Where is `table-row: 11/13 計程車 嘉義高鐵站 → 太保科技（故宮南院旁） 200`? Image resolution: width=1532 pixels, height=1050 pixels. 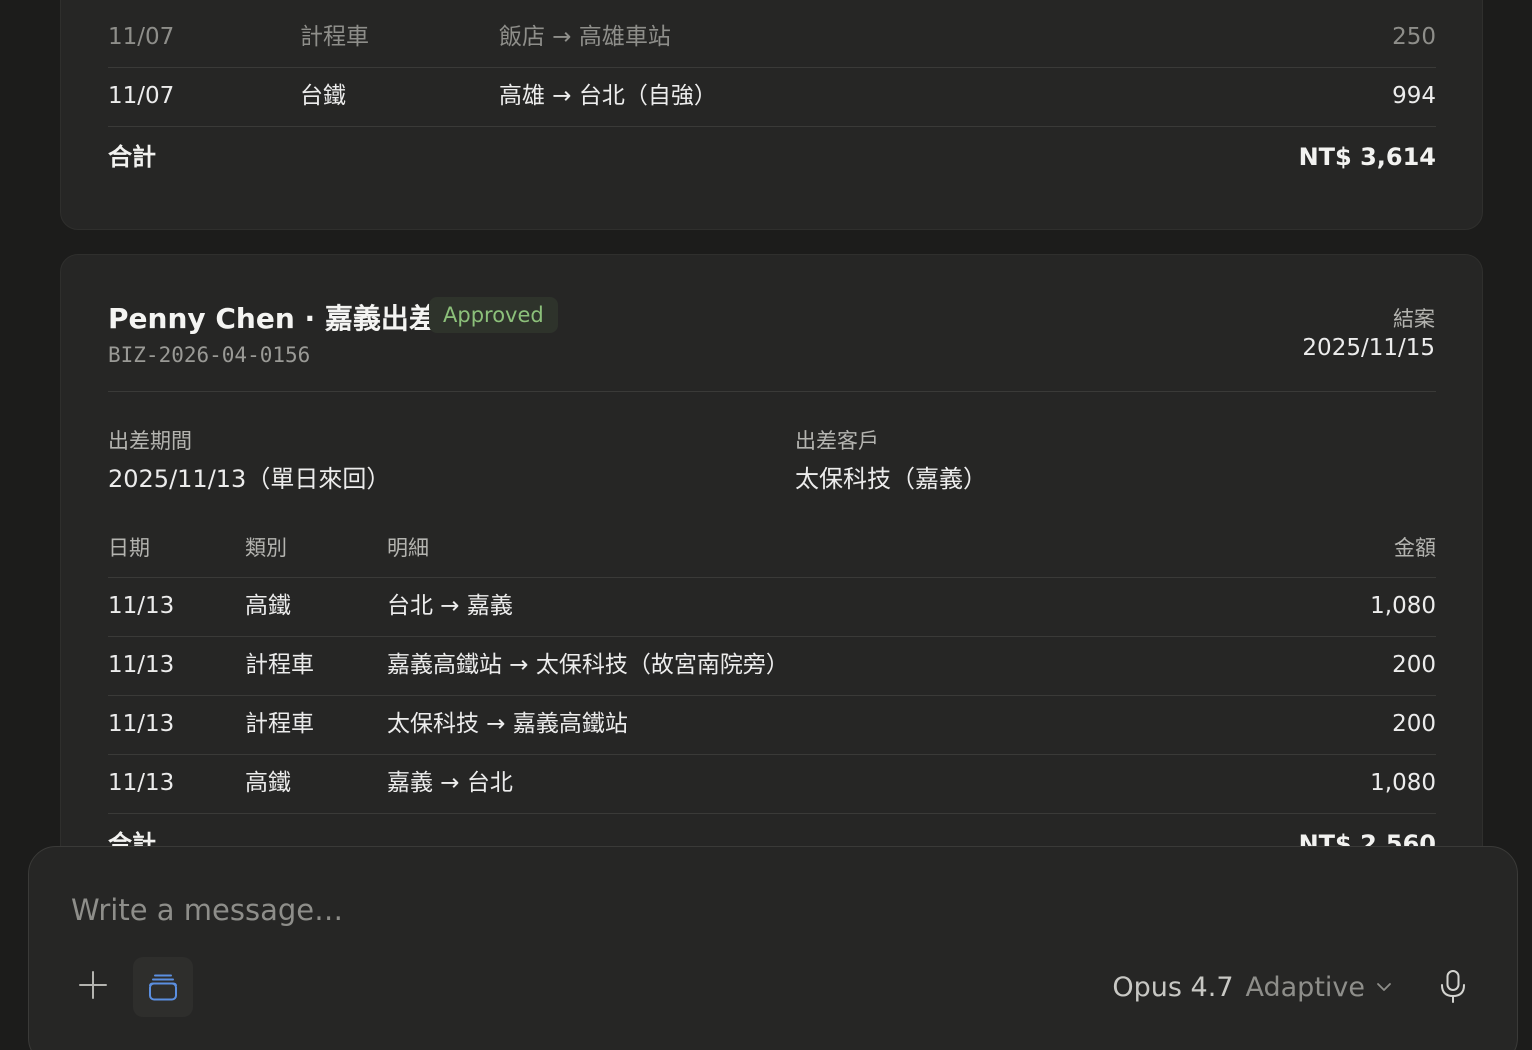 table-row: 11/13 計程車 嘉義高鐵站 → 太保科技（故宮南院旁） 200 is located at coordinates (772, 666).